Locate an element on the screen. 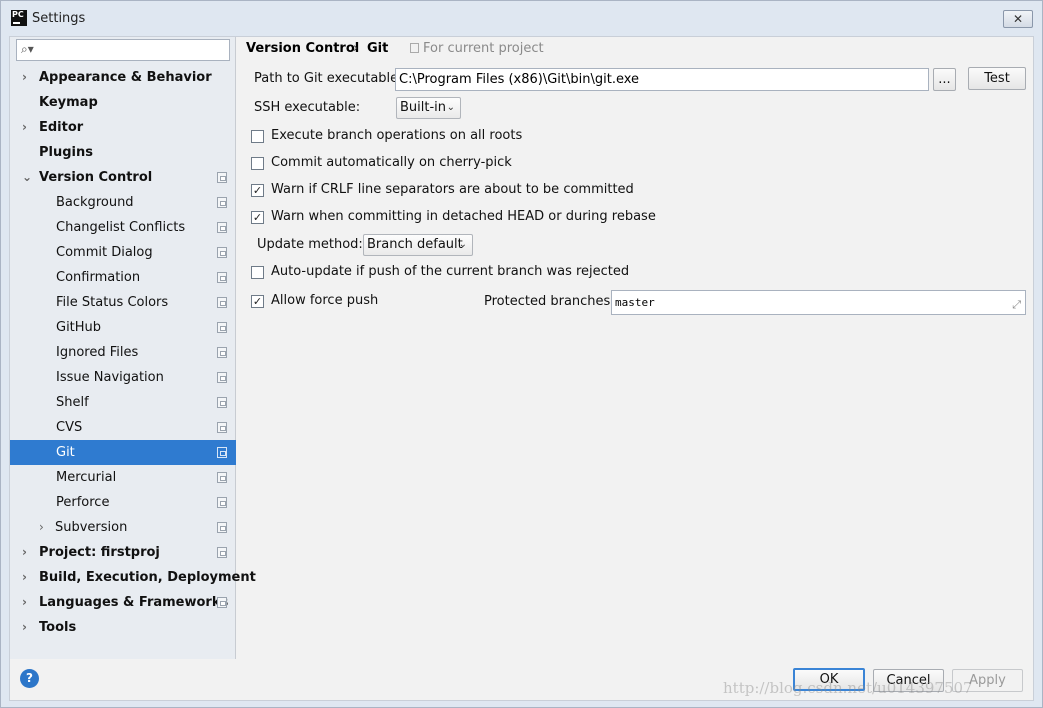  sidebar-item-label: Issue Navigation is located at coordinates (110, 377).